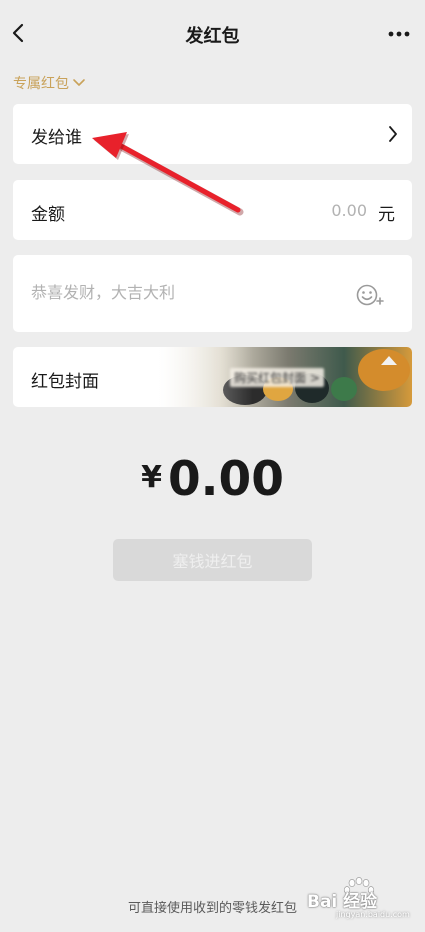 The width and height of the screenshot is (425, 932). What do you see at coordinates (151, 477) in the screenshot?
I see `currency-symbol: ¥` at bounding box center [151, 477].